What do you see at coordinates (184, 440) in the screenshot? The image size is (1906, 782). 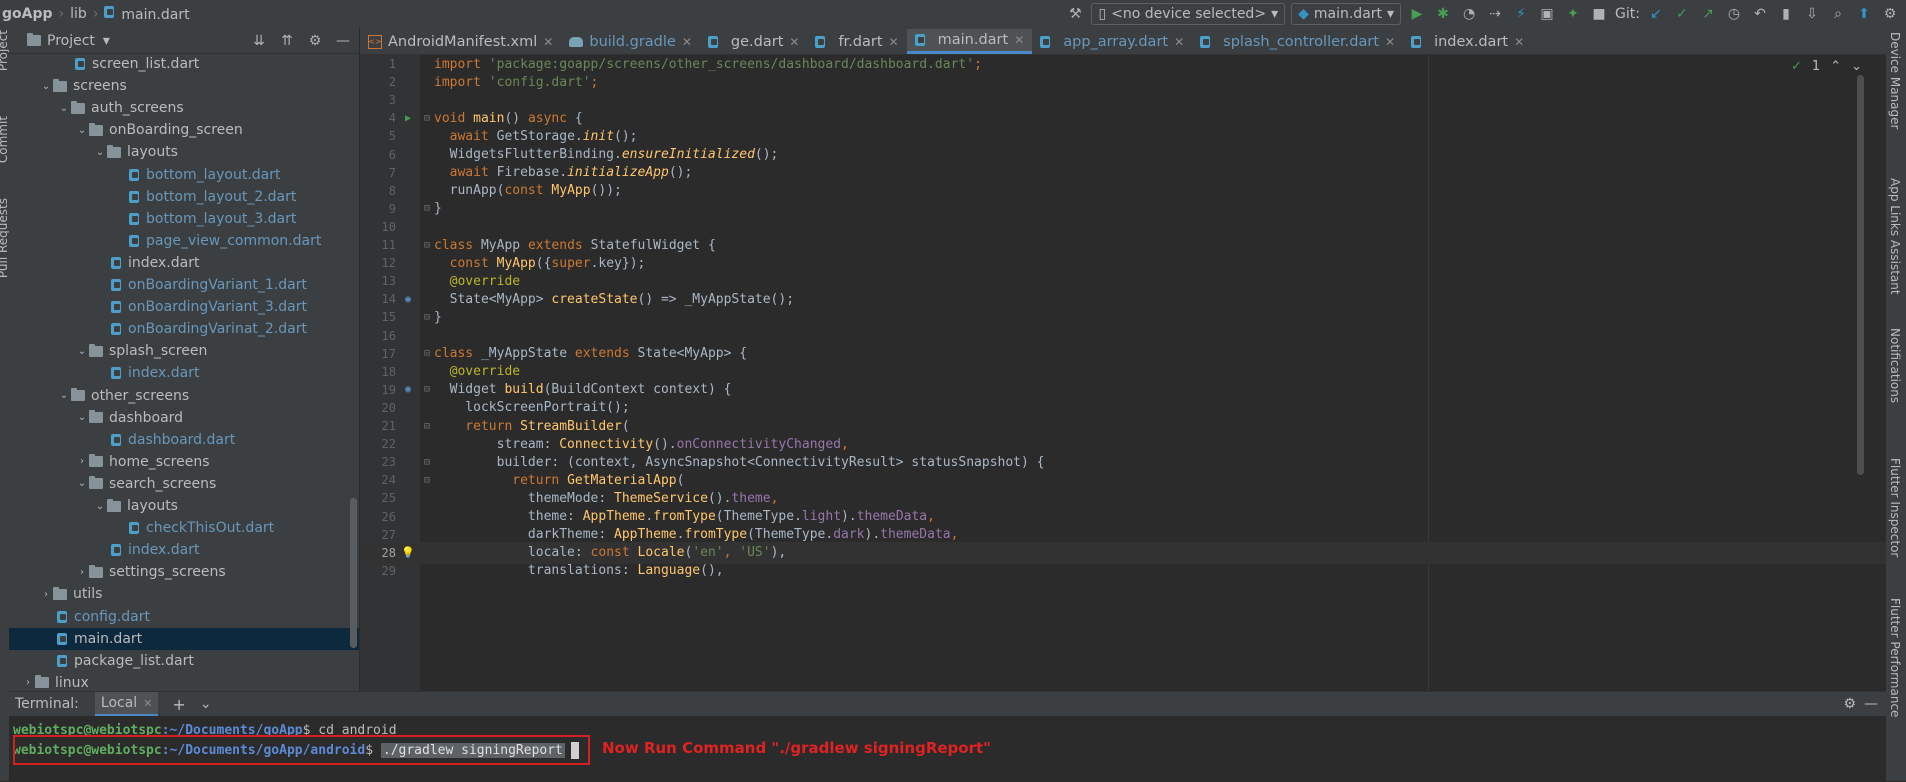 I see `tree-file: dashboard.dart` at bounding box center [184, 440].